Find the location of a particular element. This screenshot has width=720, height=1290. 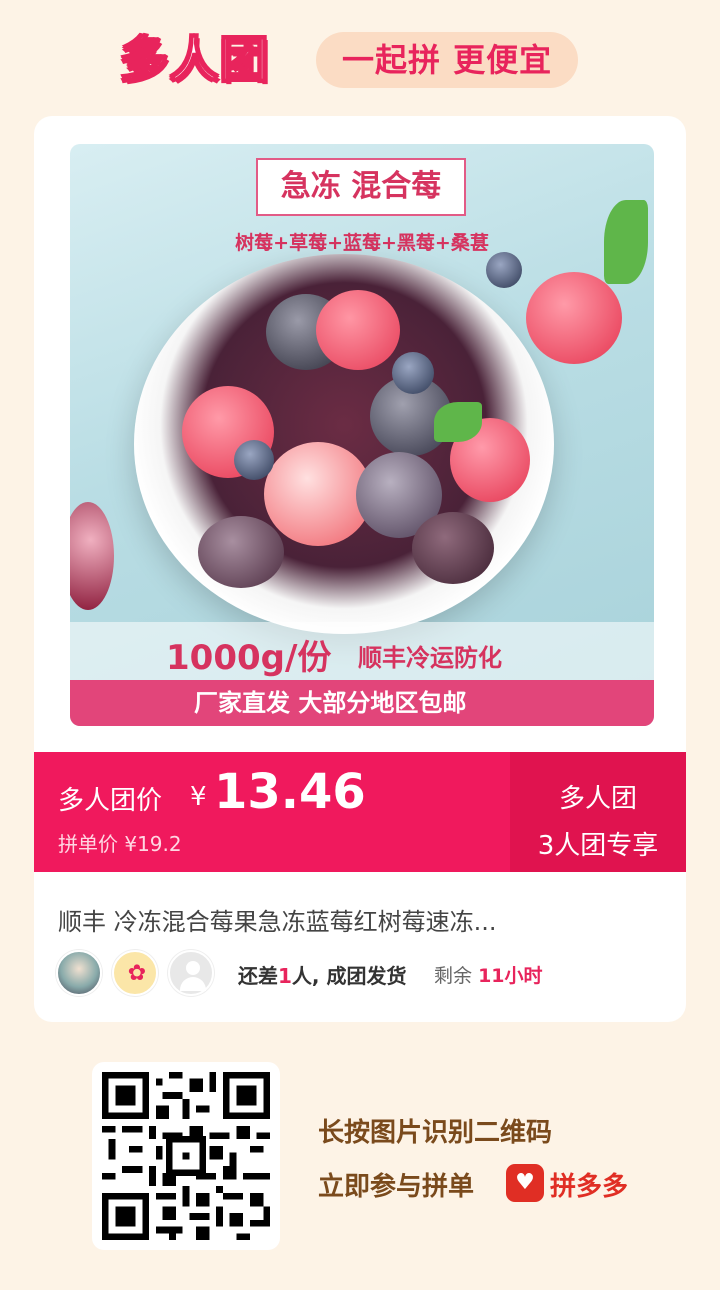

qr-code-image is located at coordinates (186, 1156).